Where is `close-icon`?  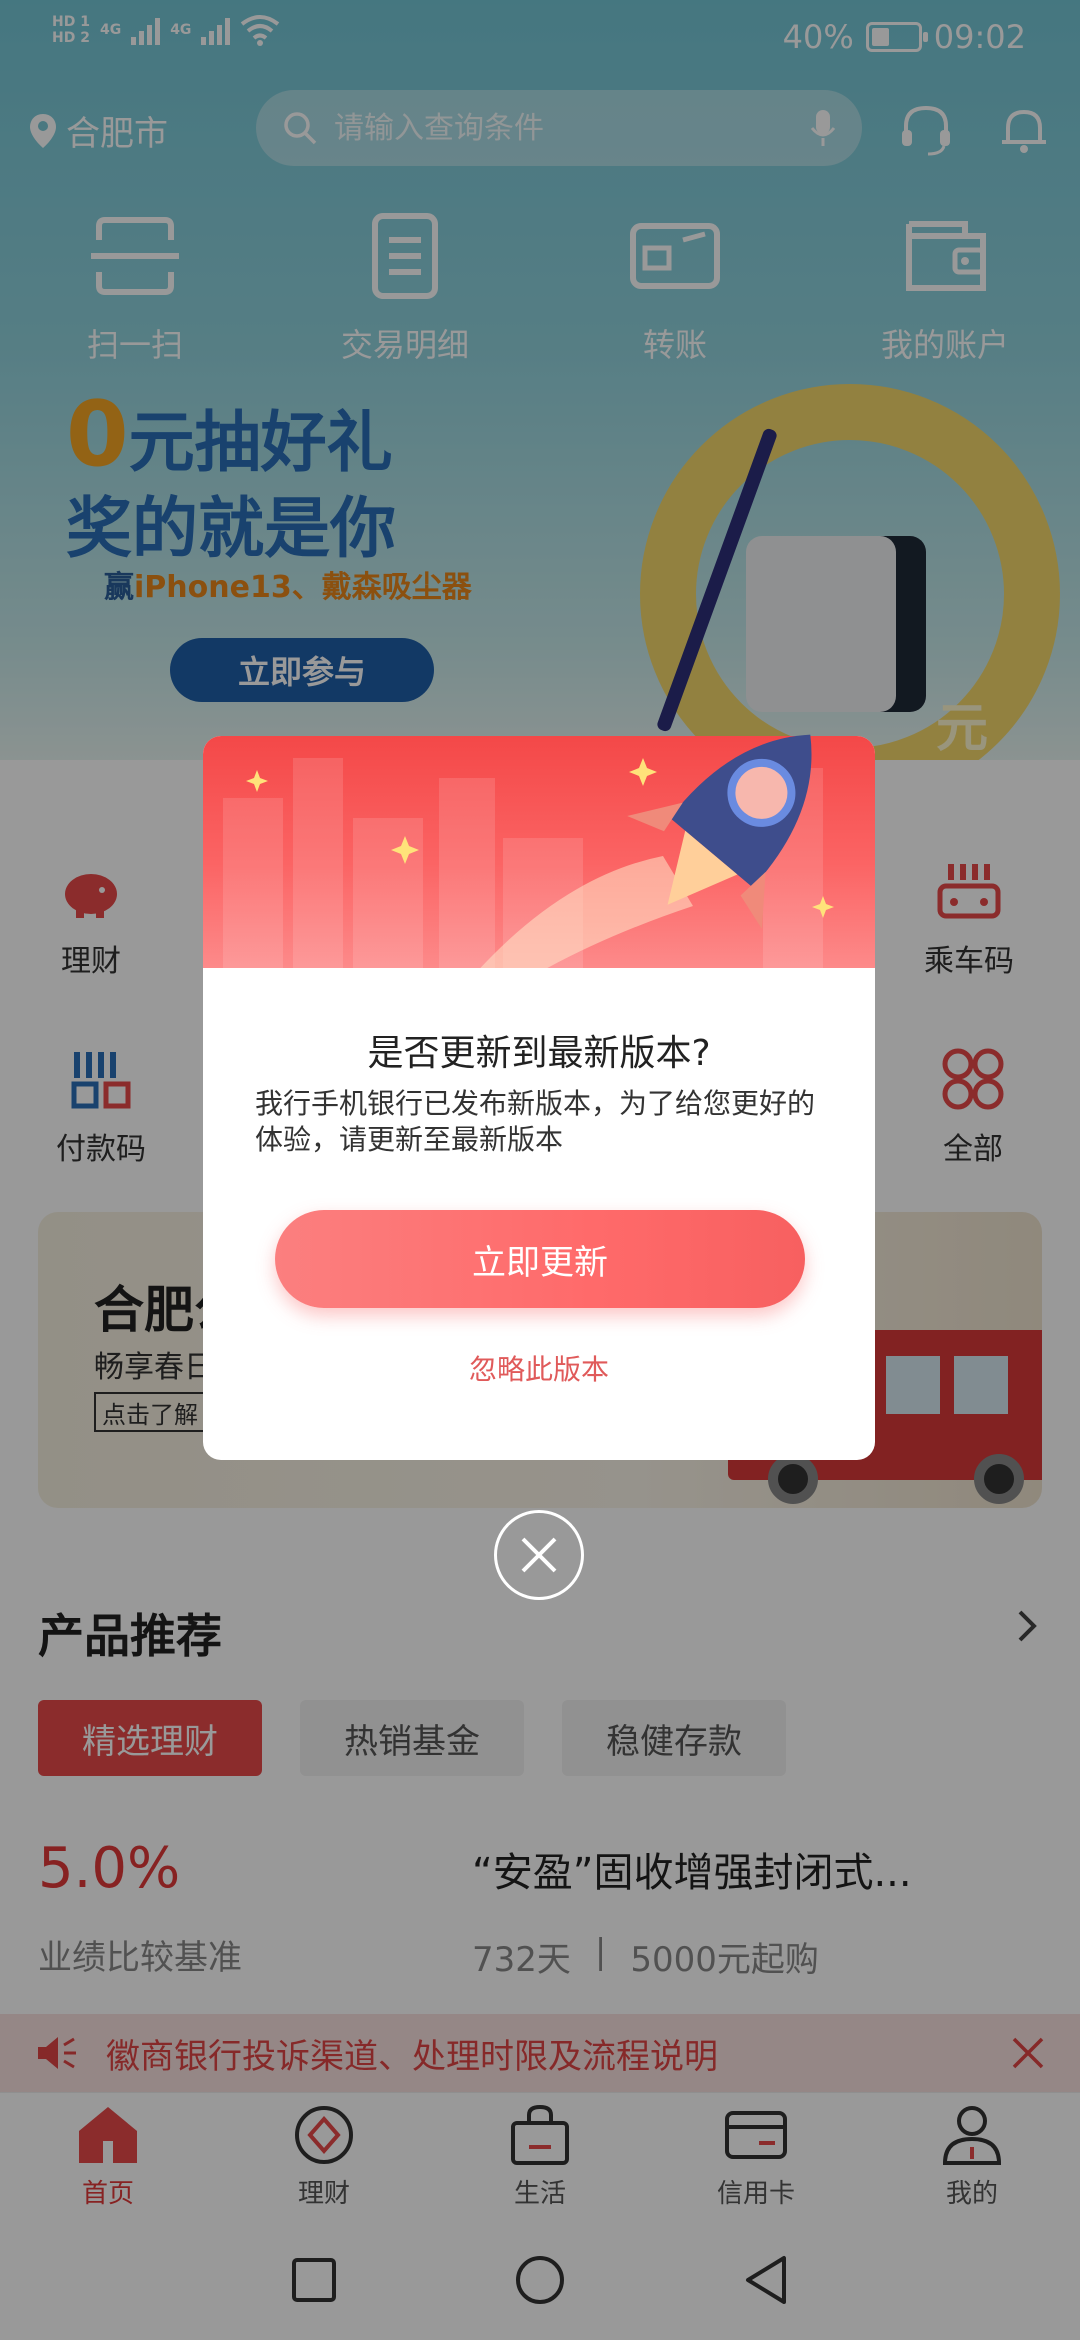 close-icon is located at coordinates (539, 1555).